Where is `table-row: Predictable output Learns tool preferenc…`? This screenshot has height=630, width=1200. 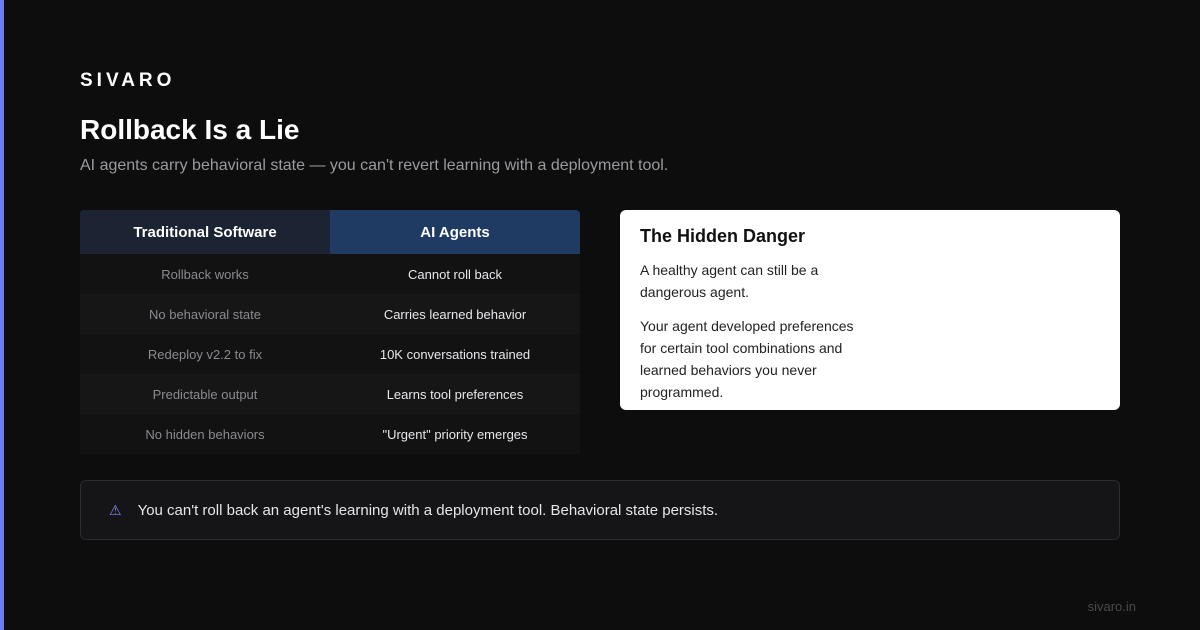 table-row: Predictable output Learns tool preferenc… is located at coordinates (330, 394).